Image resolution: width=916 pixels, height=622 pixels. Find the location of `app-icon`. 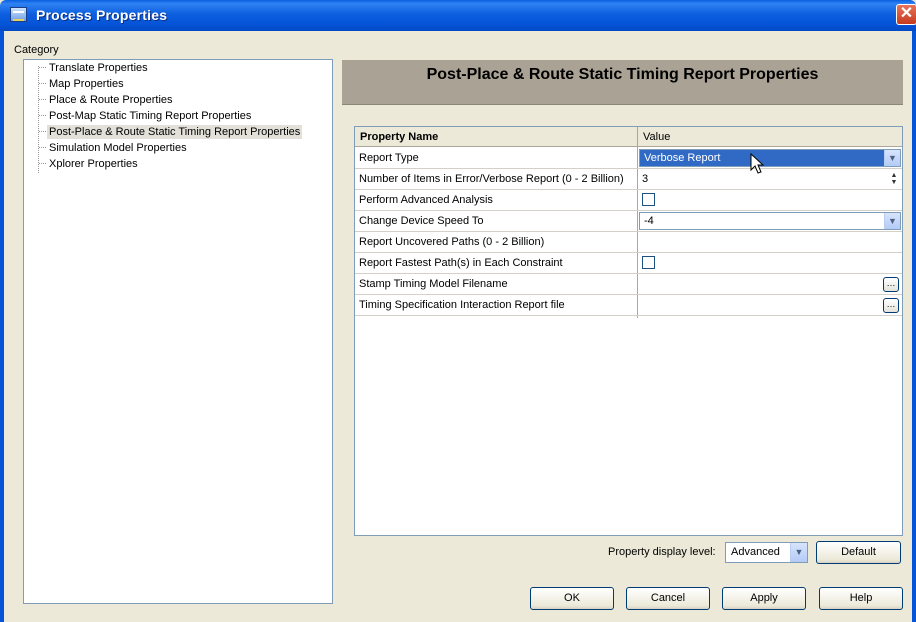

app-icon is located at coordinates (18, 14).